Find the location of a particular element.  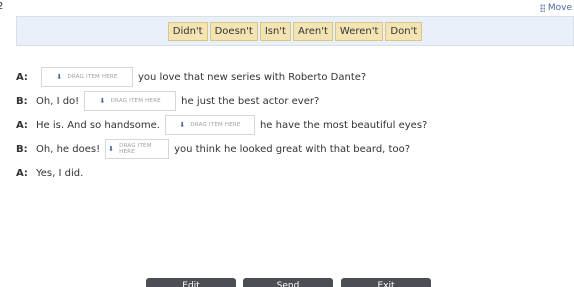

edit-button: Edit is located at coordinates (191, 282).